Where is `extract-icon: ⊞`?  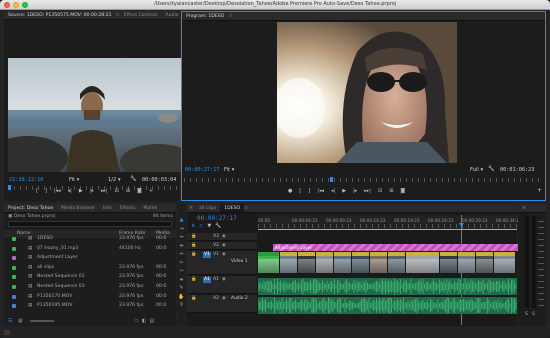
extract-icon: ⊞ is located at coordinates (391, 191).